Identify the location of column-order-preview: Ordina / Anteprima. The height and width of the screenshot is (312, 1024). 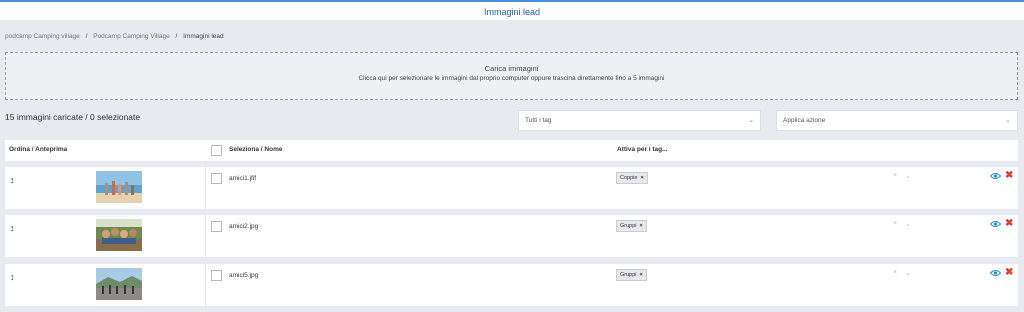
(38, 149).